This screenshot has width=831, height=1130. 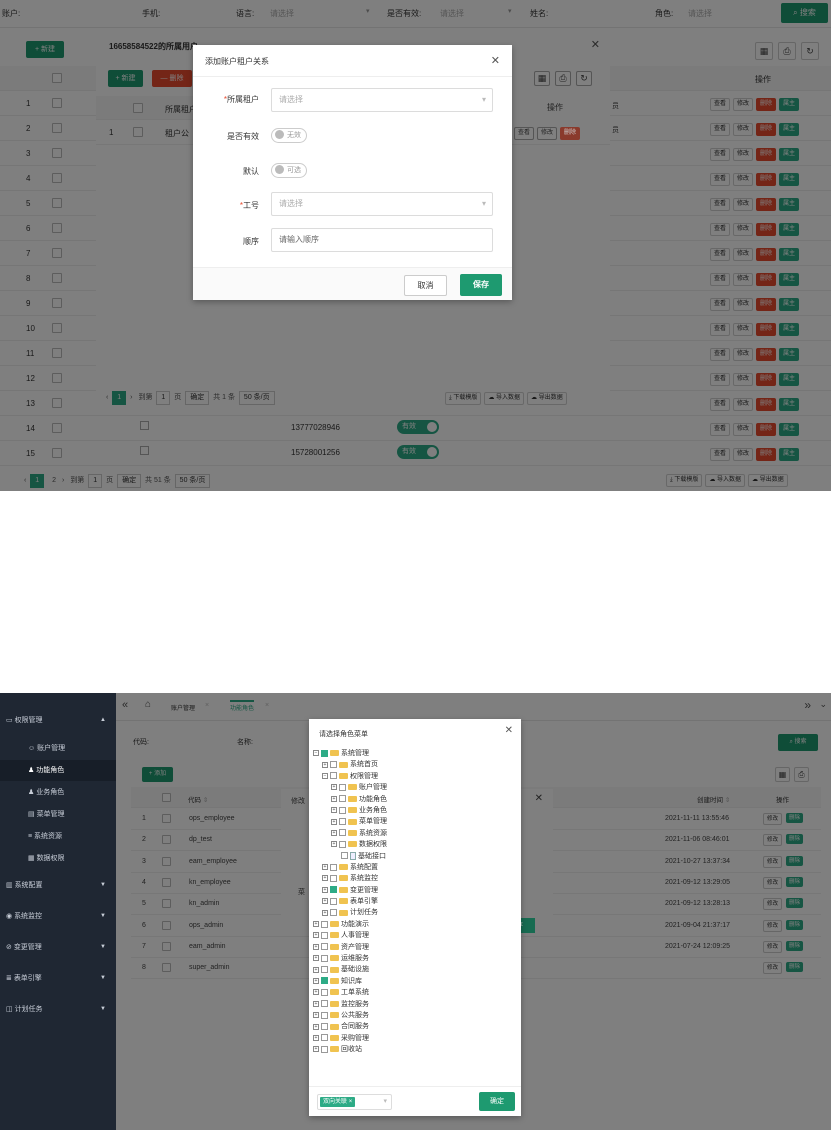 I want to click on cancel-button: 取消, so click(x=425, y=285).